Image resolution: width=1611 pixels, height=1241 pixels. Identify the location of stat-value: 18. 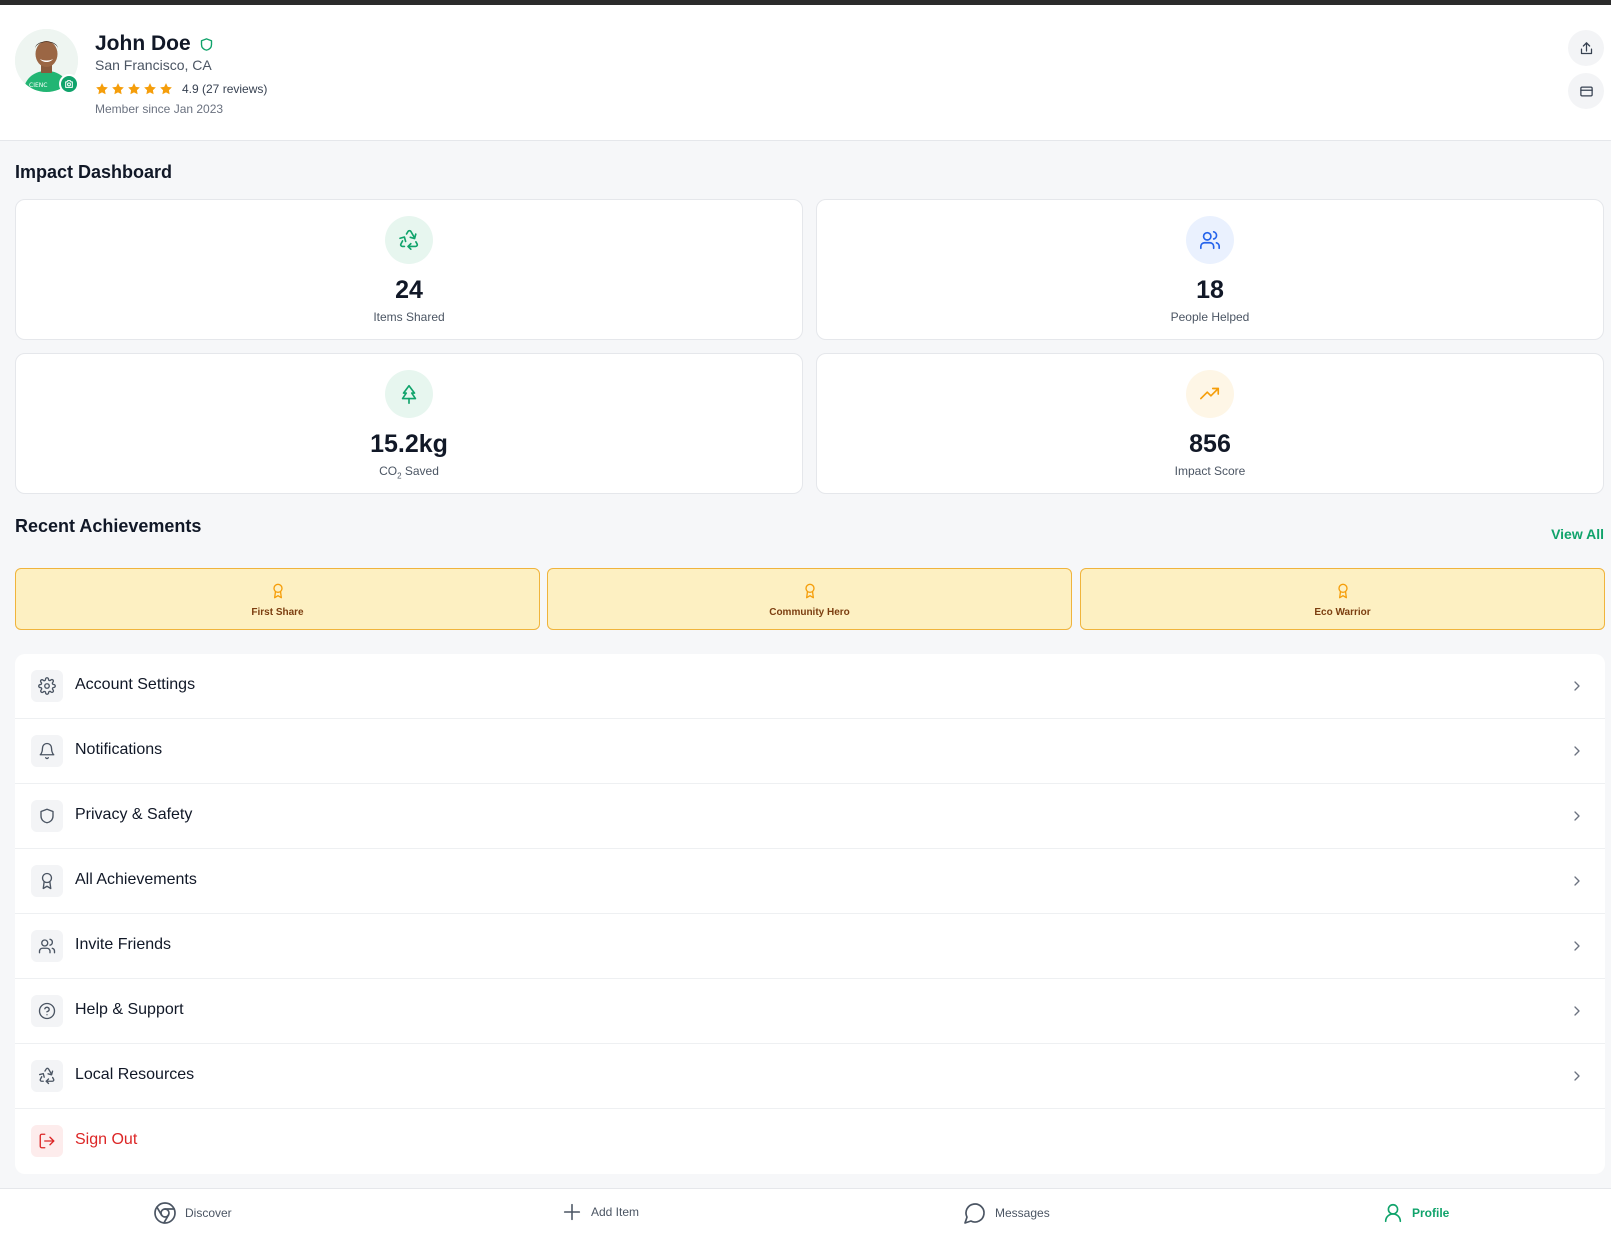
(1210, 290).